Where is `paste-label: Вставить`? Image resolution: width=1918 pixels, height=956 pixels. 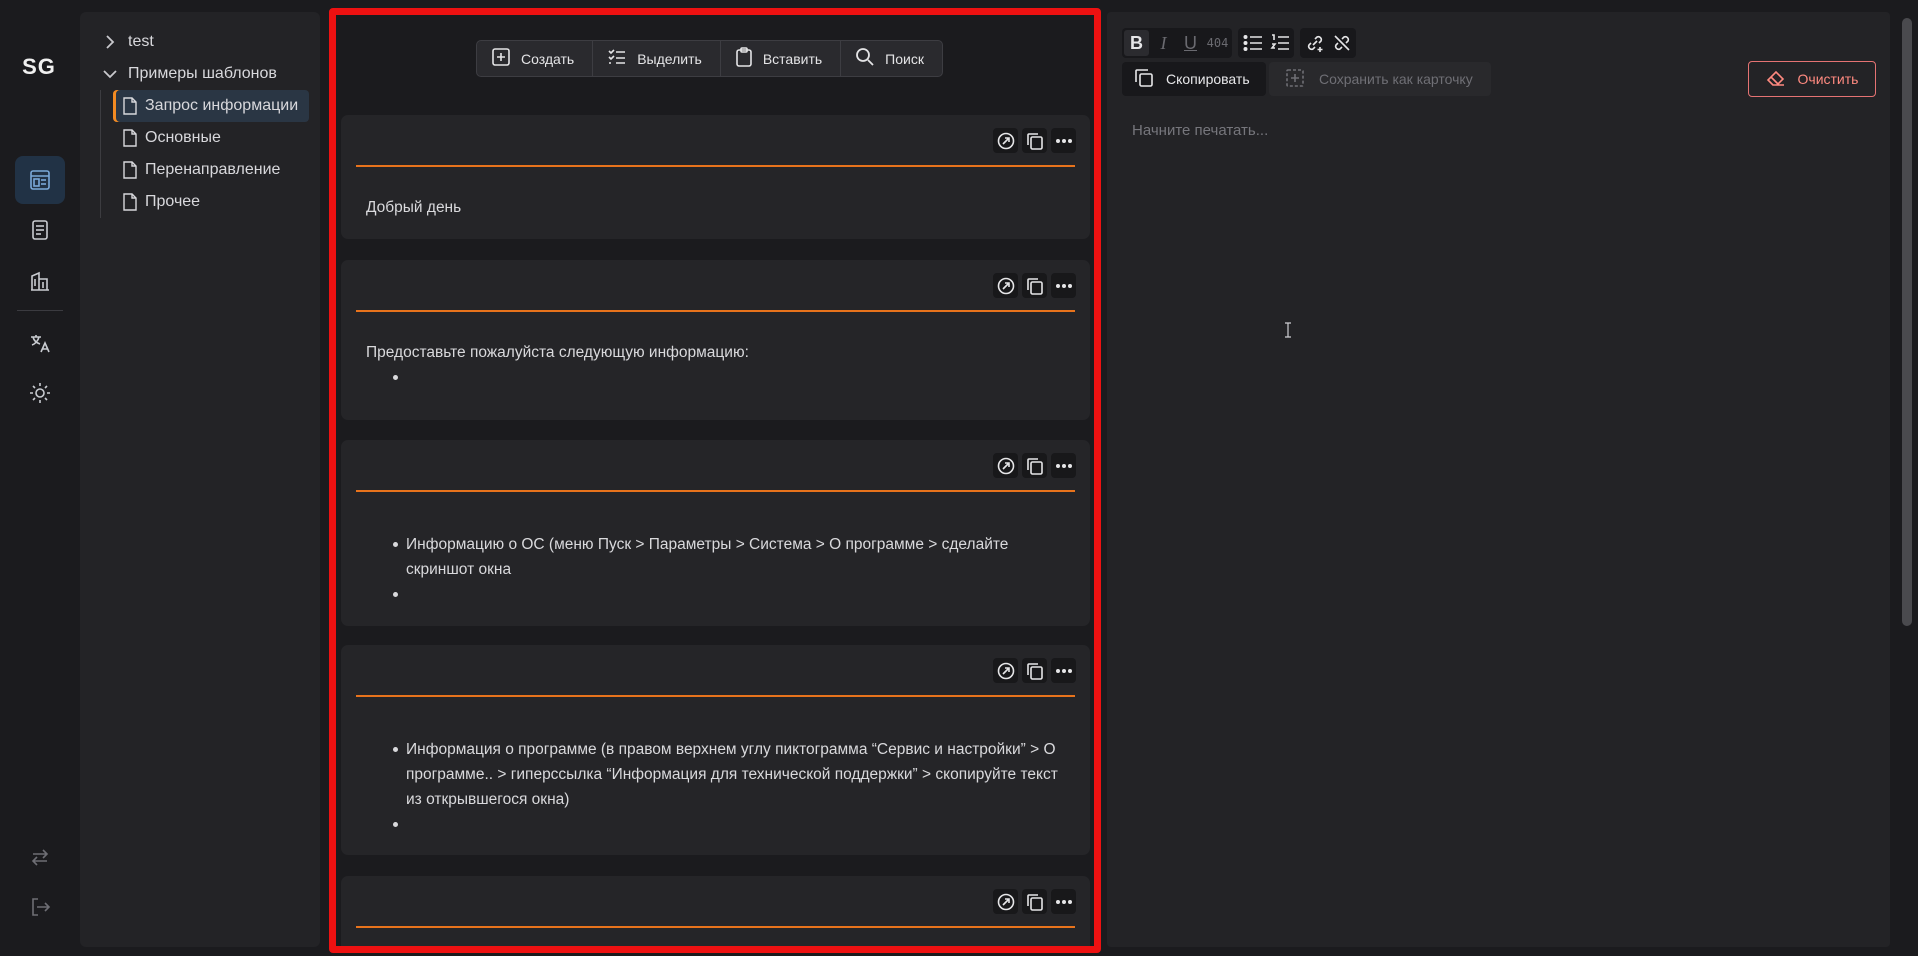 paste-label: Вставить is located at coordinates (792, 58).